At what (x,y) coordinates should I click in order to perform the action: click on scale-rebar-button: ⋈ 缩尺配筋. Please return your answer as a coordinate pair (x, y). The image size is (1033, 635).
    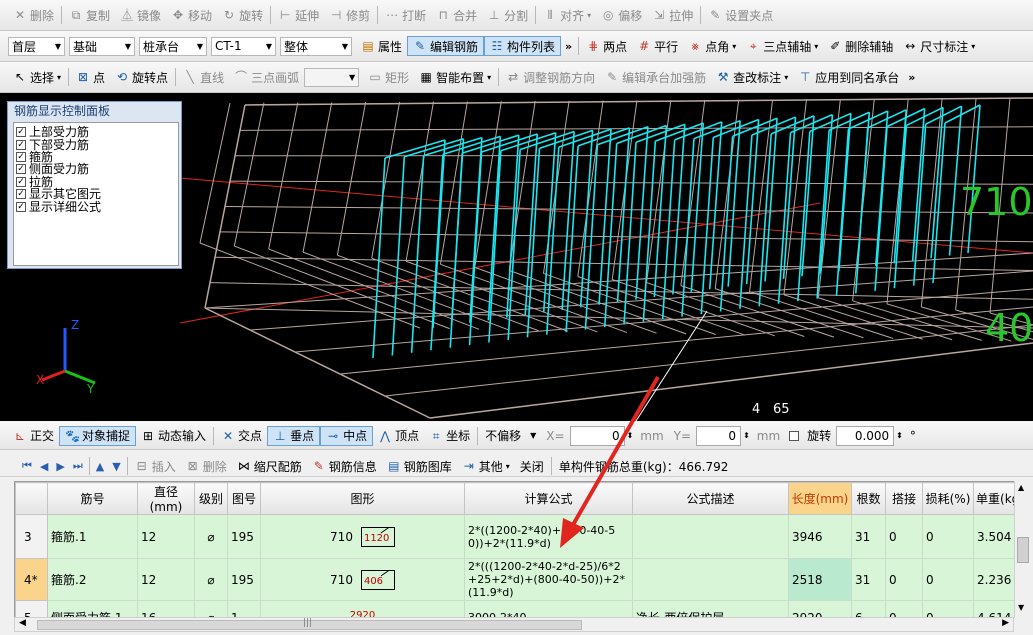
    Looking at the image, I should click on (269, 466).